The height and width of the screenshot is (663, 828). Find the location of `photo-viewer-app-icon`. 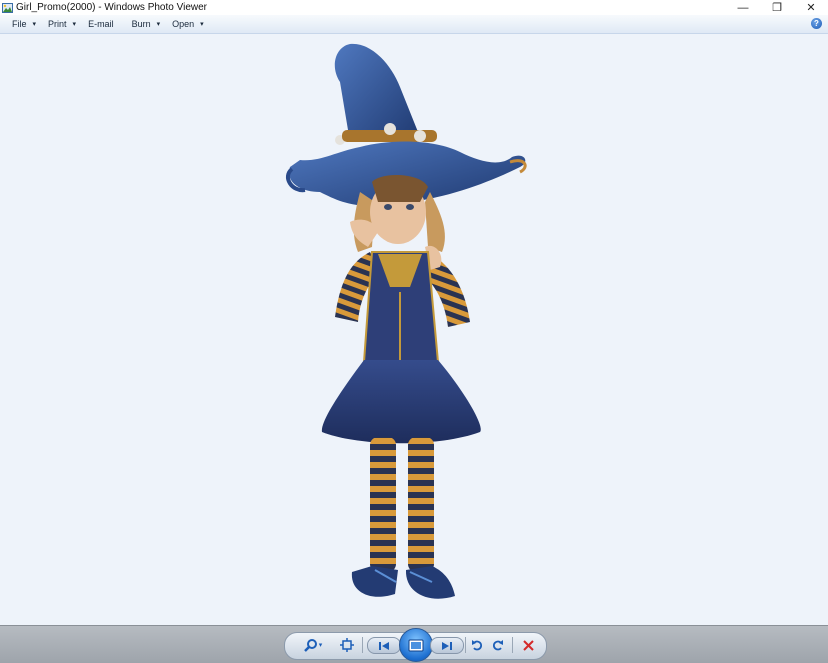

photo-viewer-app-icon is located at coordinates (7, 7).